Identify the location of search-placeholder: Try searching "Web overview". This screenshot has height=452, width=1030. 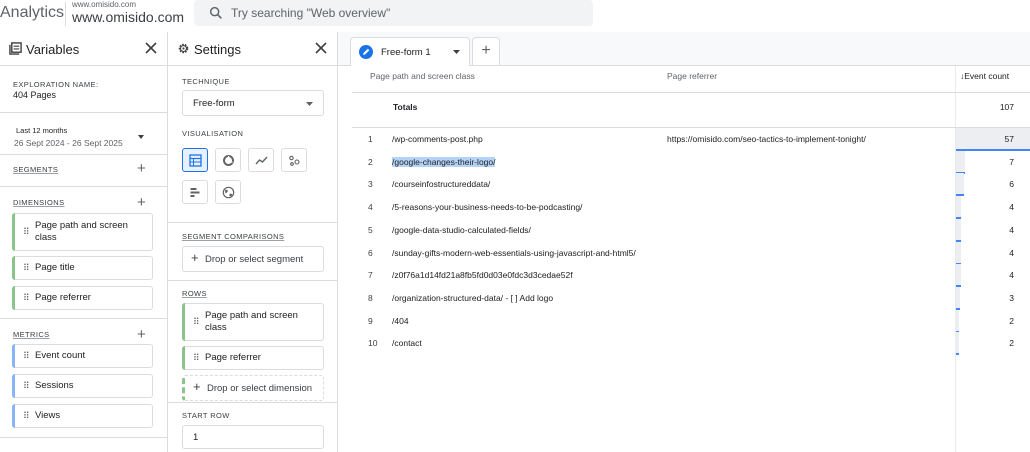
(311, 13).